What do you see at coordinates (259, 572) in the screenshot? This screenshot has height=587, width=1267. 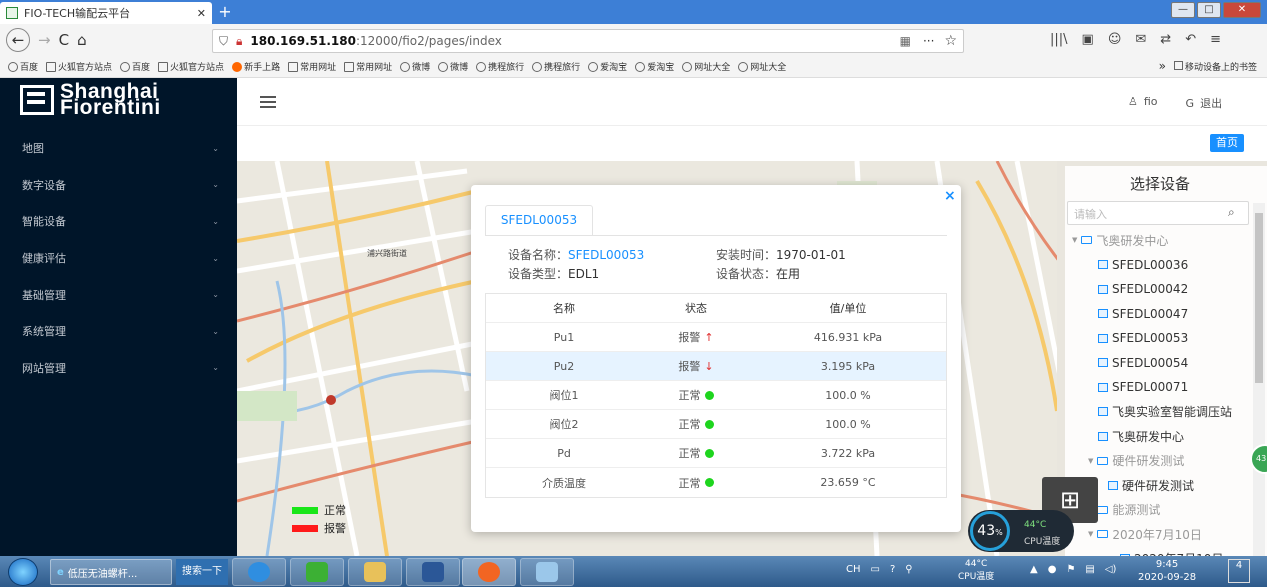 I see `taskbar-app-ie` at bounding box center [259, 572].